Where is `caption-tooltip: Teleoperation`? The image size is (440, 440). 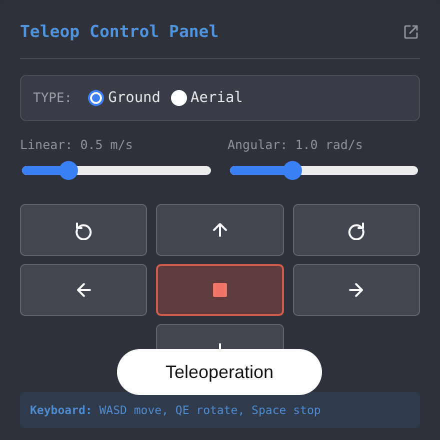
caption-tooltip: Teleoperation is located at coordinates (219, 372).